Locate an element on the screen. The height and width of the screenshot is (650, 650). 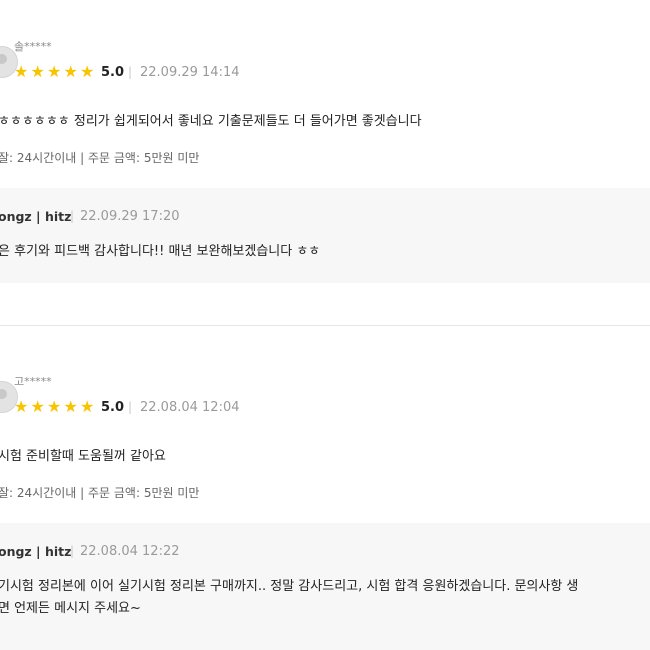
reply-date: 22.08.04 12:22 is located at coordinates (130, 551).